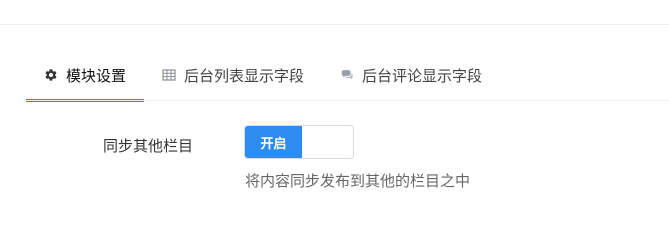 This screenshot has height=240, width=669. I want to click on comments-icon, so click(347, 75).